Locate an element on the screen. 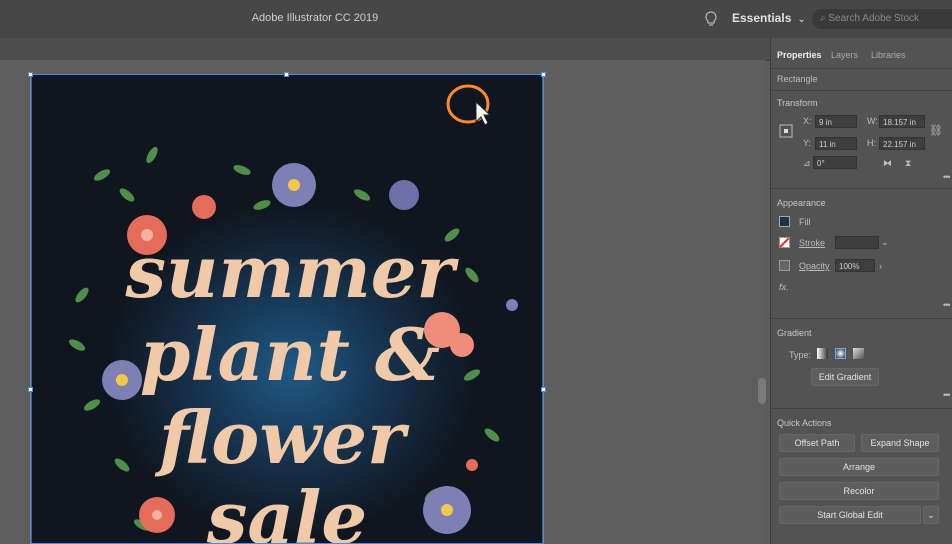 This screenshot has width=952, height=544. fx-icon: fx. is located at coordinates (784, 287).